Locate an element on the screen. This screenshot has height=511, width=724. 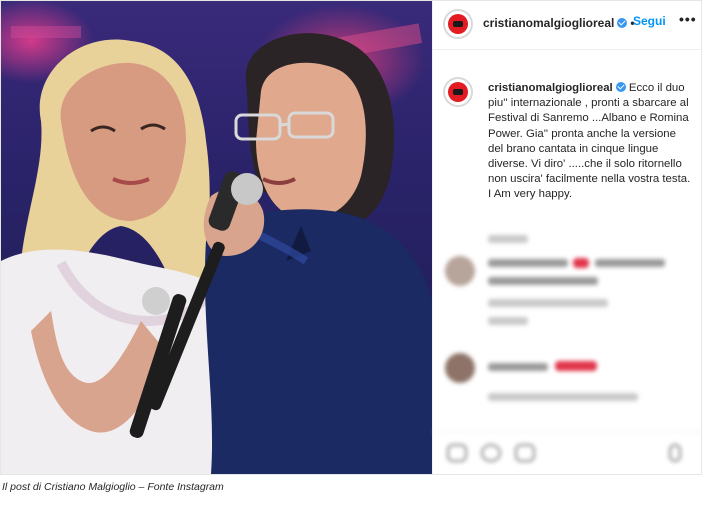
comment-icon is located at coordinates (491, 453).